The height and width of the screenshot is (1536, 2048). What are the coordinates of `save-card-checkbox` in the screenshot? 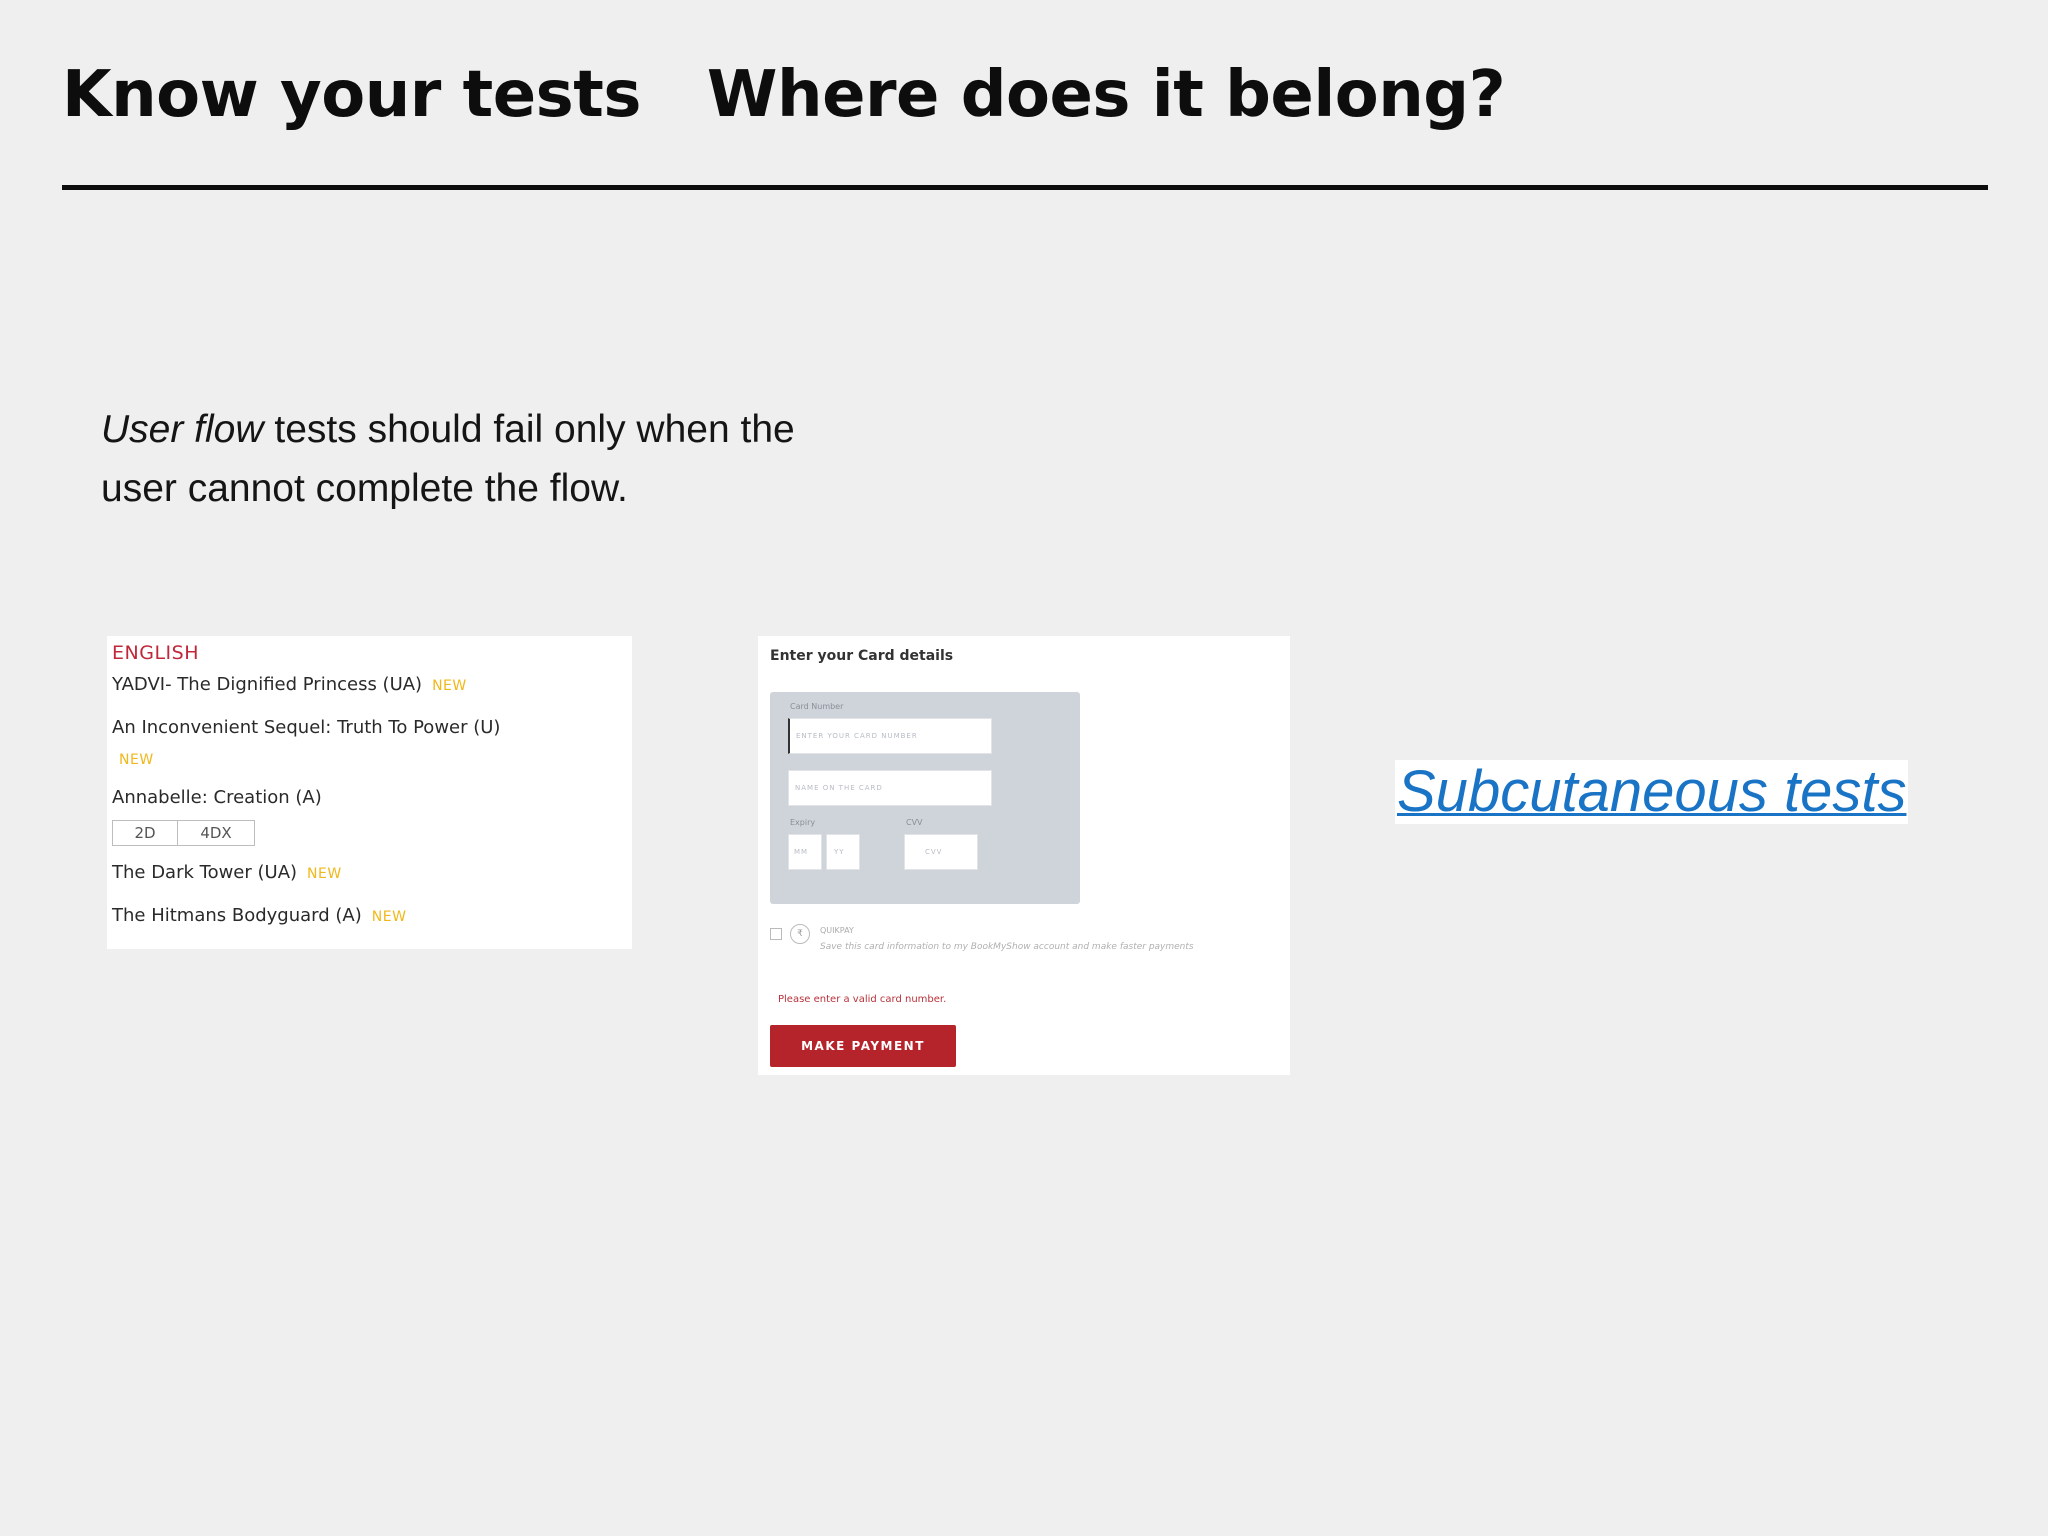 It's located at (776, 934).